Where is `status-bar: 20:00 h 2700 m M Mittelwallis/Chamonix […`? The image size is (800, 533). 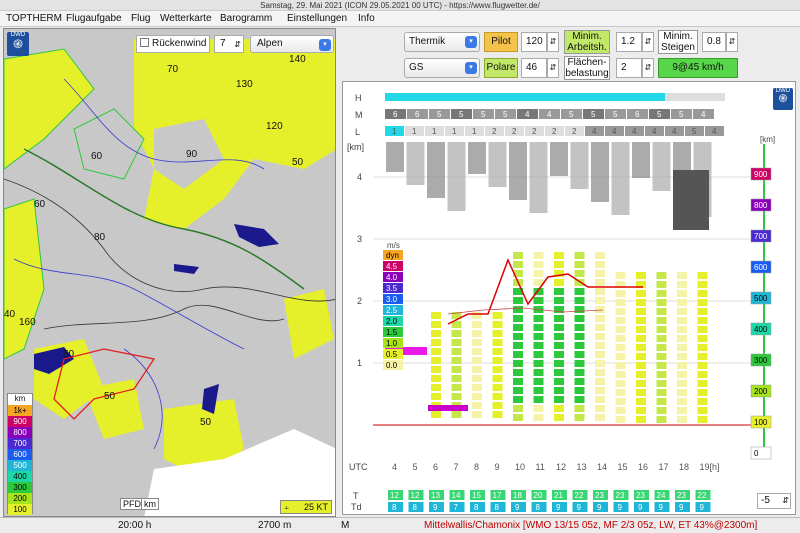 status-bar: 20:00 h 2700 m M Mittelwallis/Chamonix [… is located at coordinates (400, 525).